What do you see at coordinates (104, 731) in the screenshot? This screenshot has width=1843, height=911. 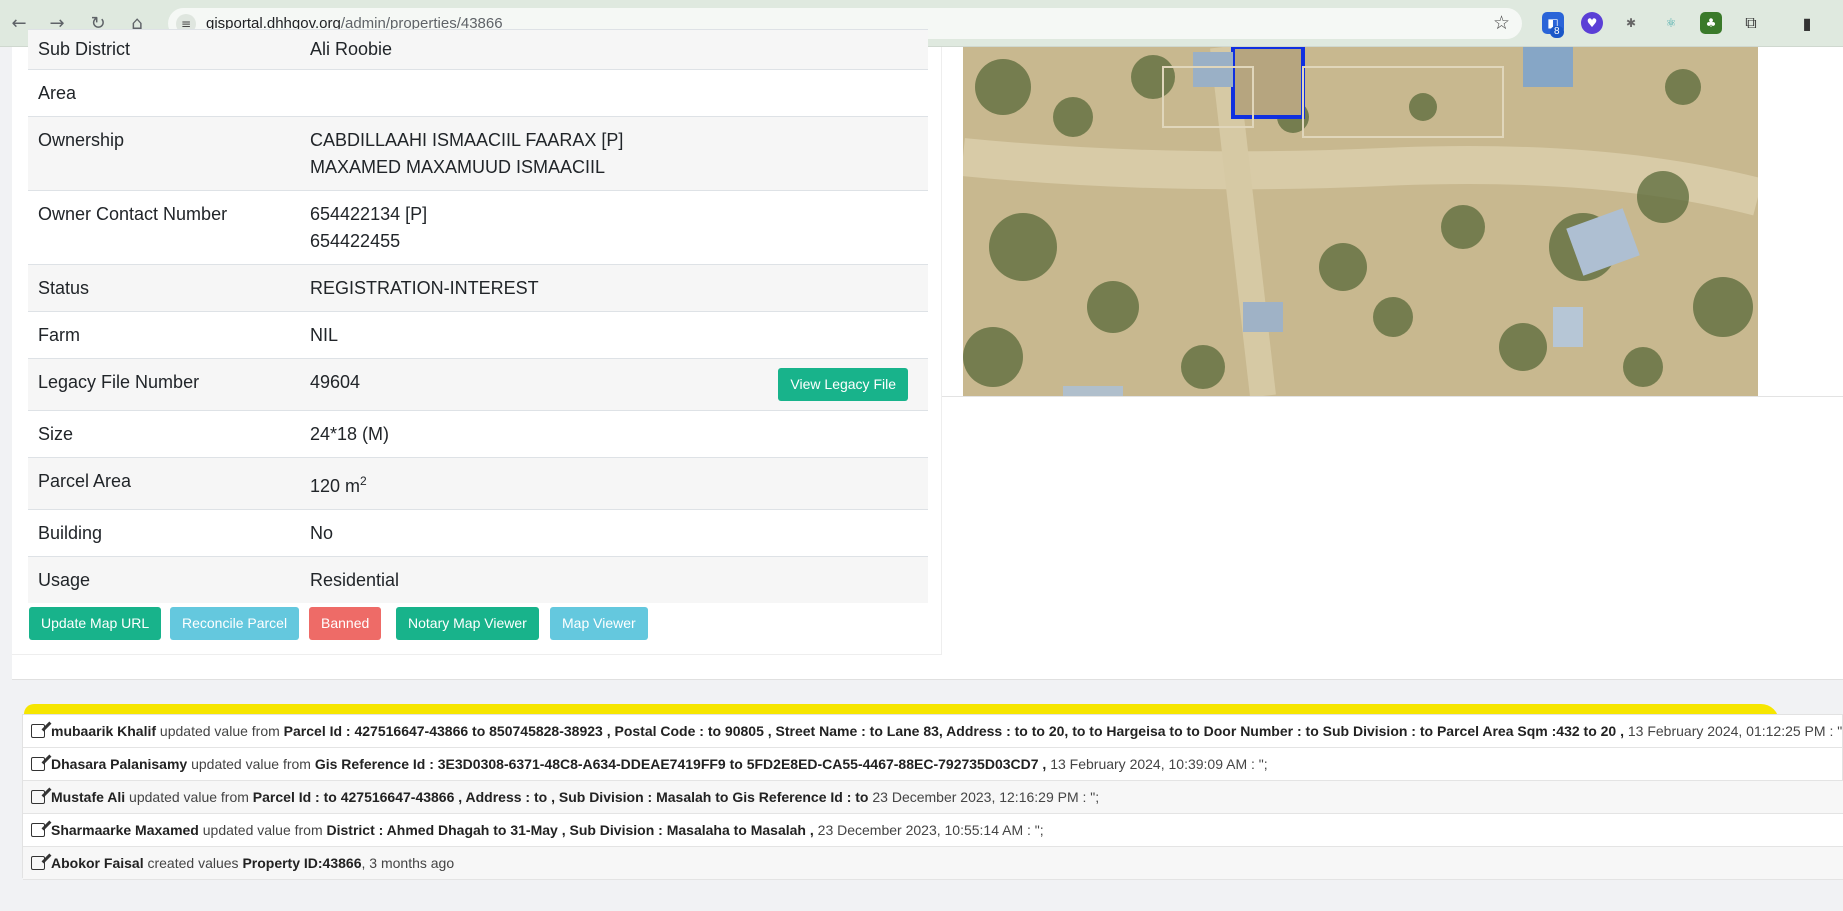 I see `log-user: mubaarik Khalif` at bounding box center [104, 731].